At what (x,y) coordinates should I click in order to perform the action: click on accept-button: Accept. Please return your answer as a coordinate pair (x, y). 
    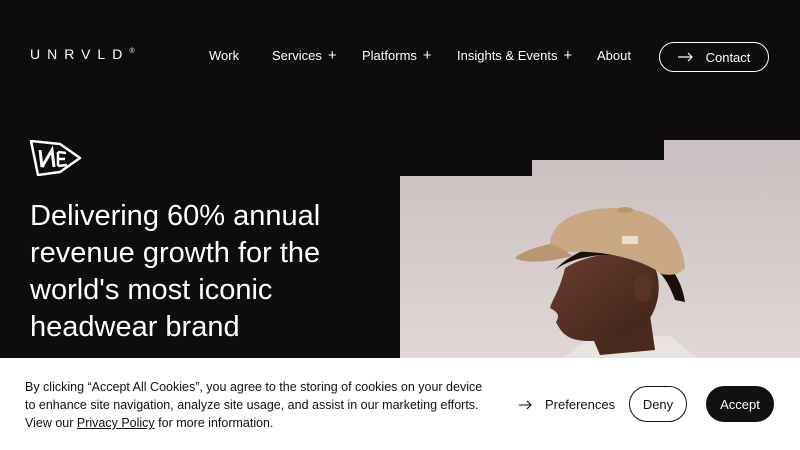
    Looking at the image, I should click on (740, 404).